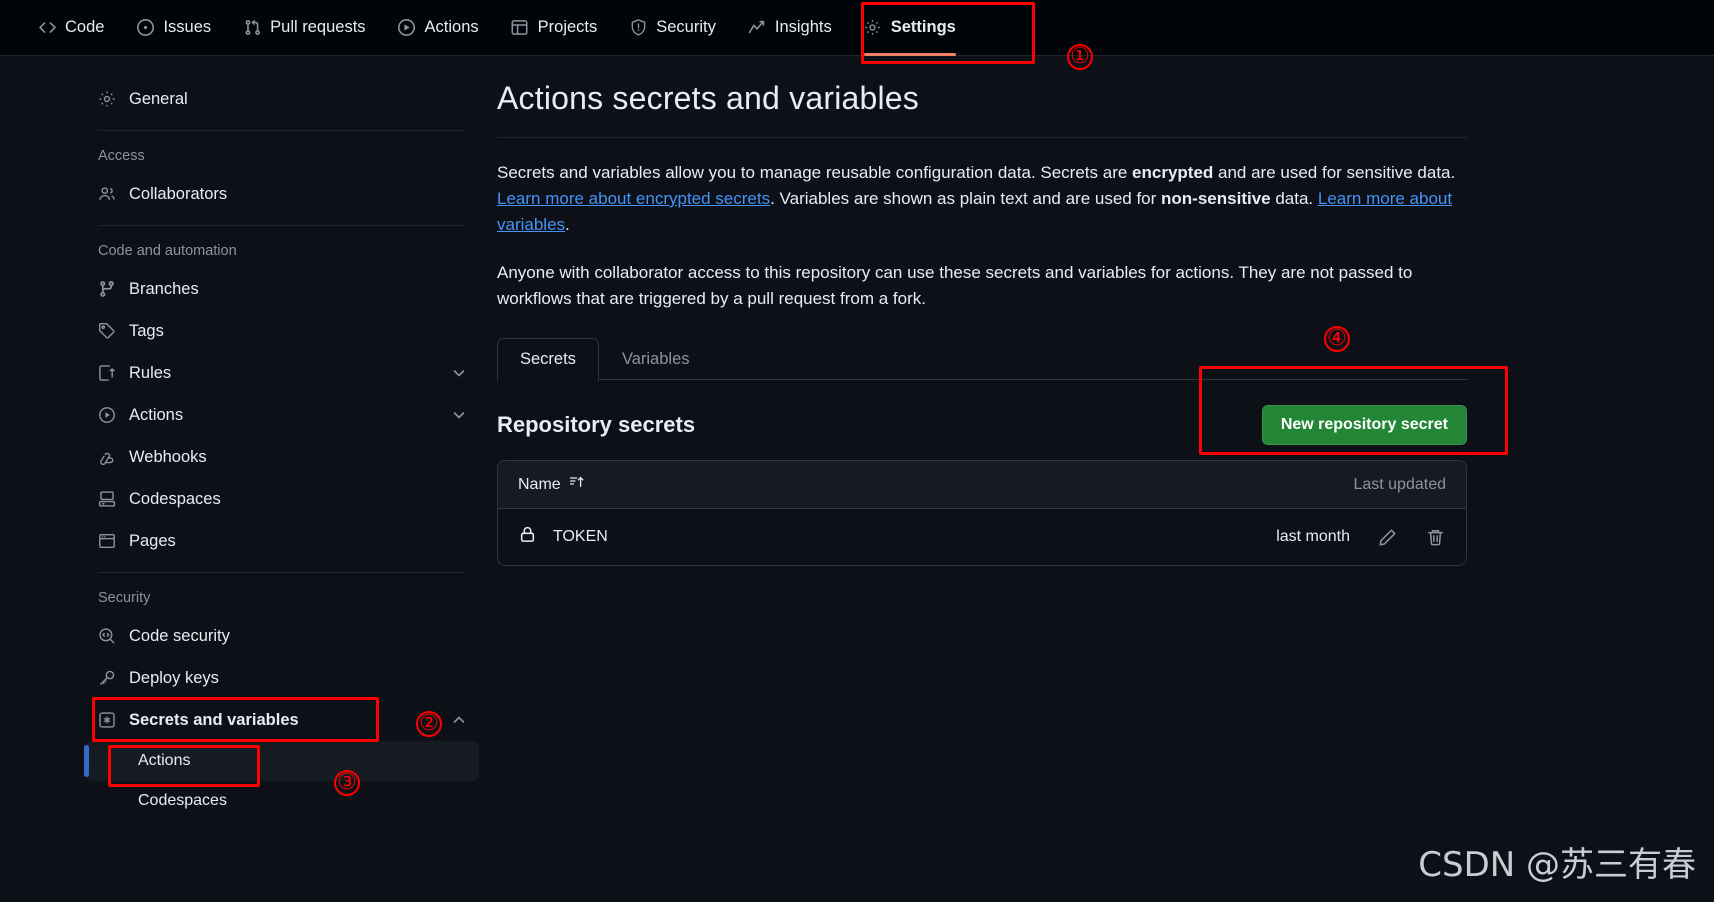 This screenshot has width=1714, height=902. I want to click on tag-icon, so click(107, 331).